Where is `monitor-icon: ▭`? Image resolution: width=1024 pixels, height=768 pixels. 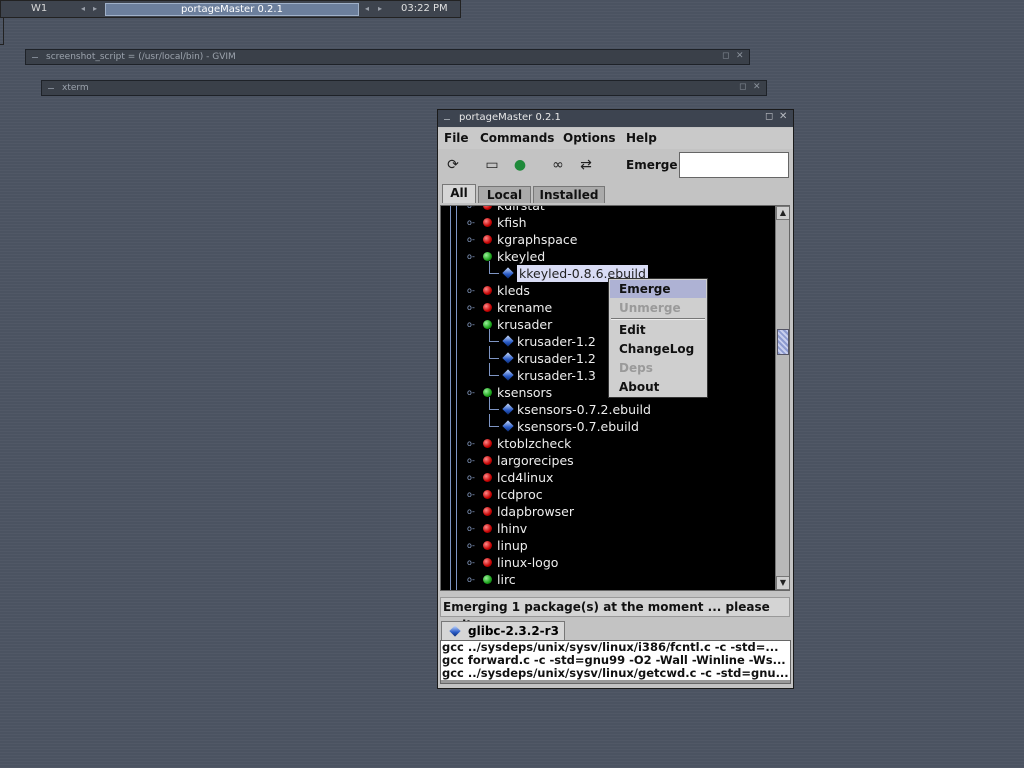 monitor-icon: ▭ is located at coordinates (492, 165).